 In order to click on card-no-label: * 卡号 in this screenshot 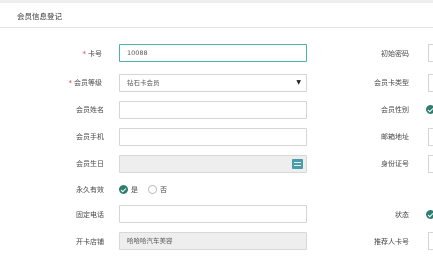, I will do `click(92, 54)`.